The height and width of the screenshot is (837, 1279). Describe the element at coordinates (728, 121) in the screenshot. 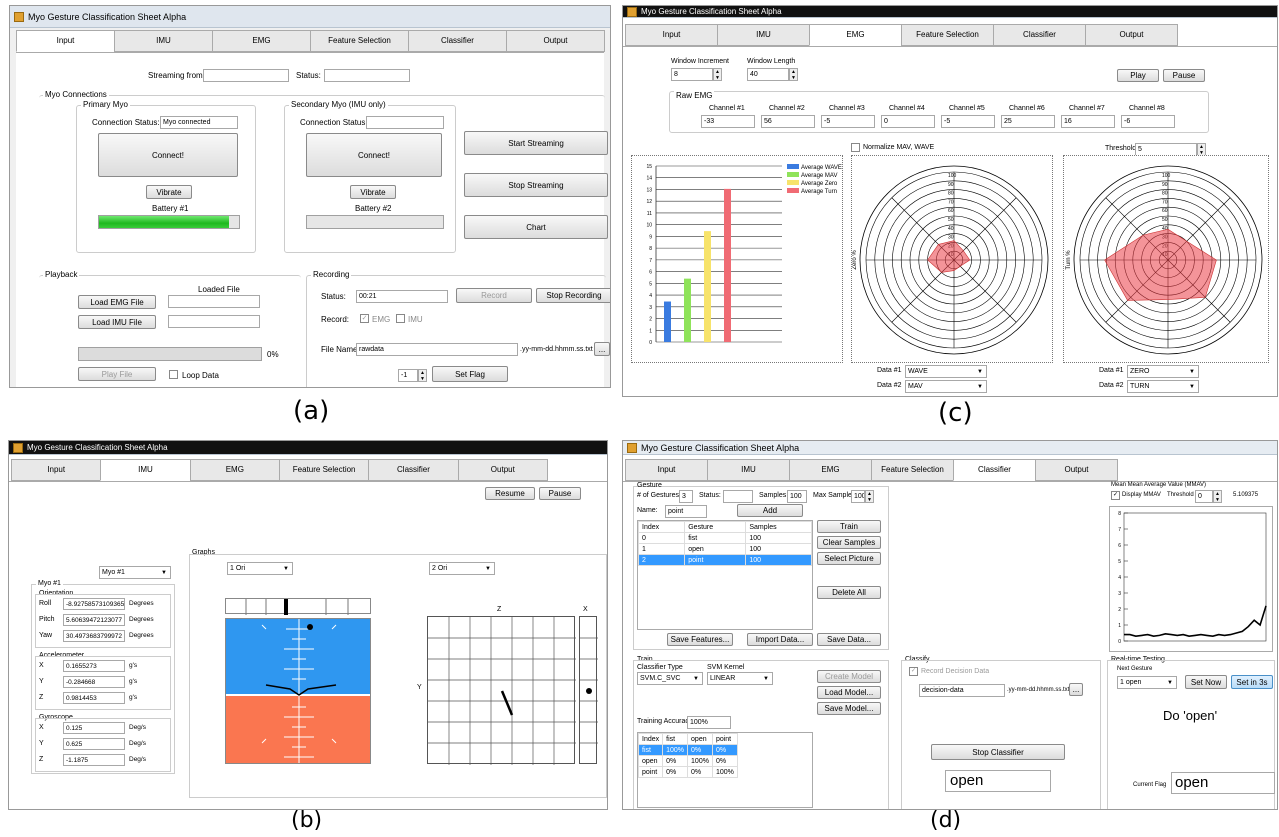

I see `channel-value: -33` at that location.